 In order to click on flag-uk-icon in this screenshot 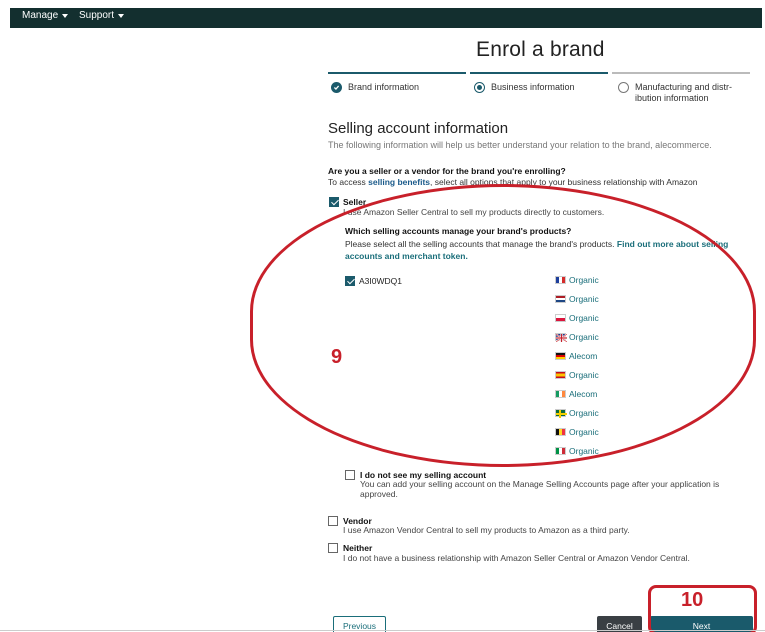, I will do `click(561, 337)`.